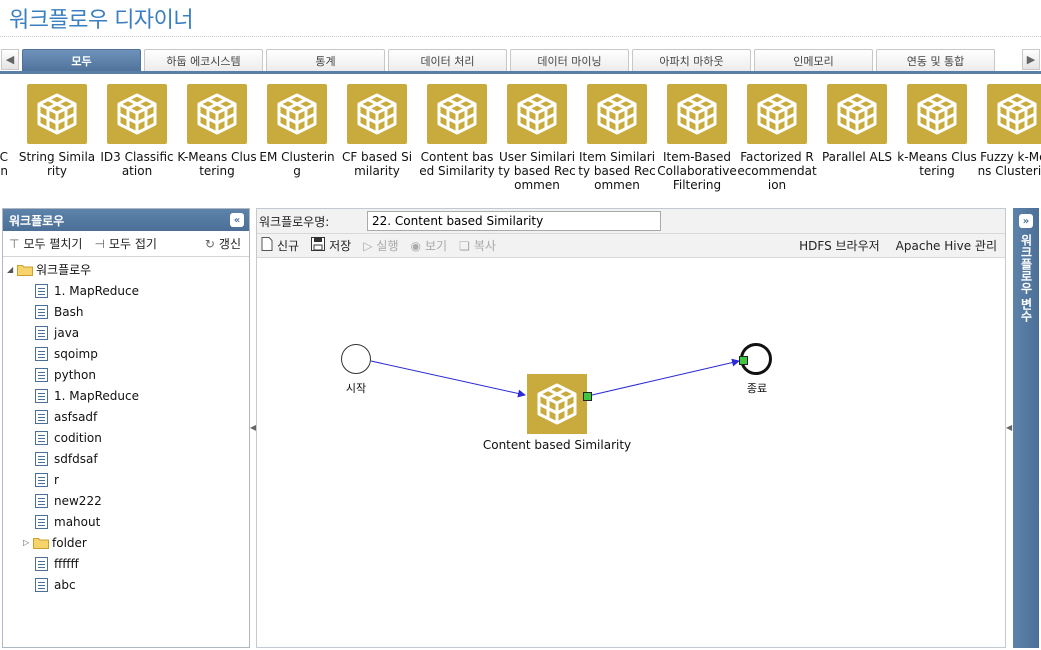  Describe the element at coordinates (1026, 428) in the screenshot. I see `workflow-variables-panel: » 워크플로우 변수` at that location.